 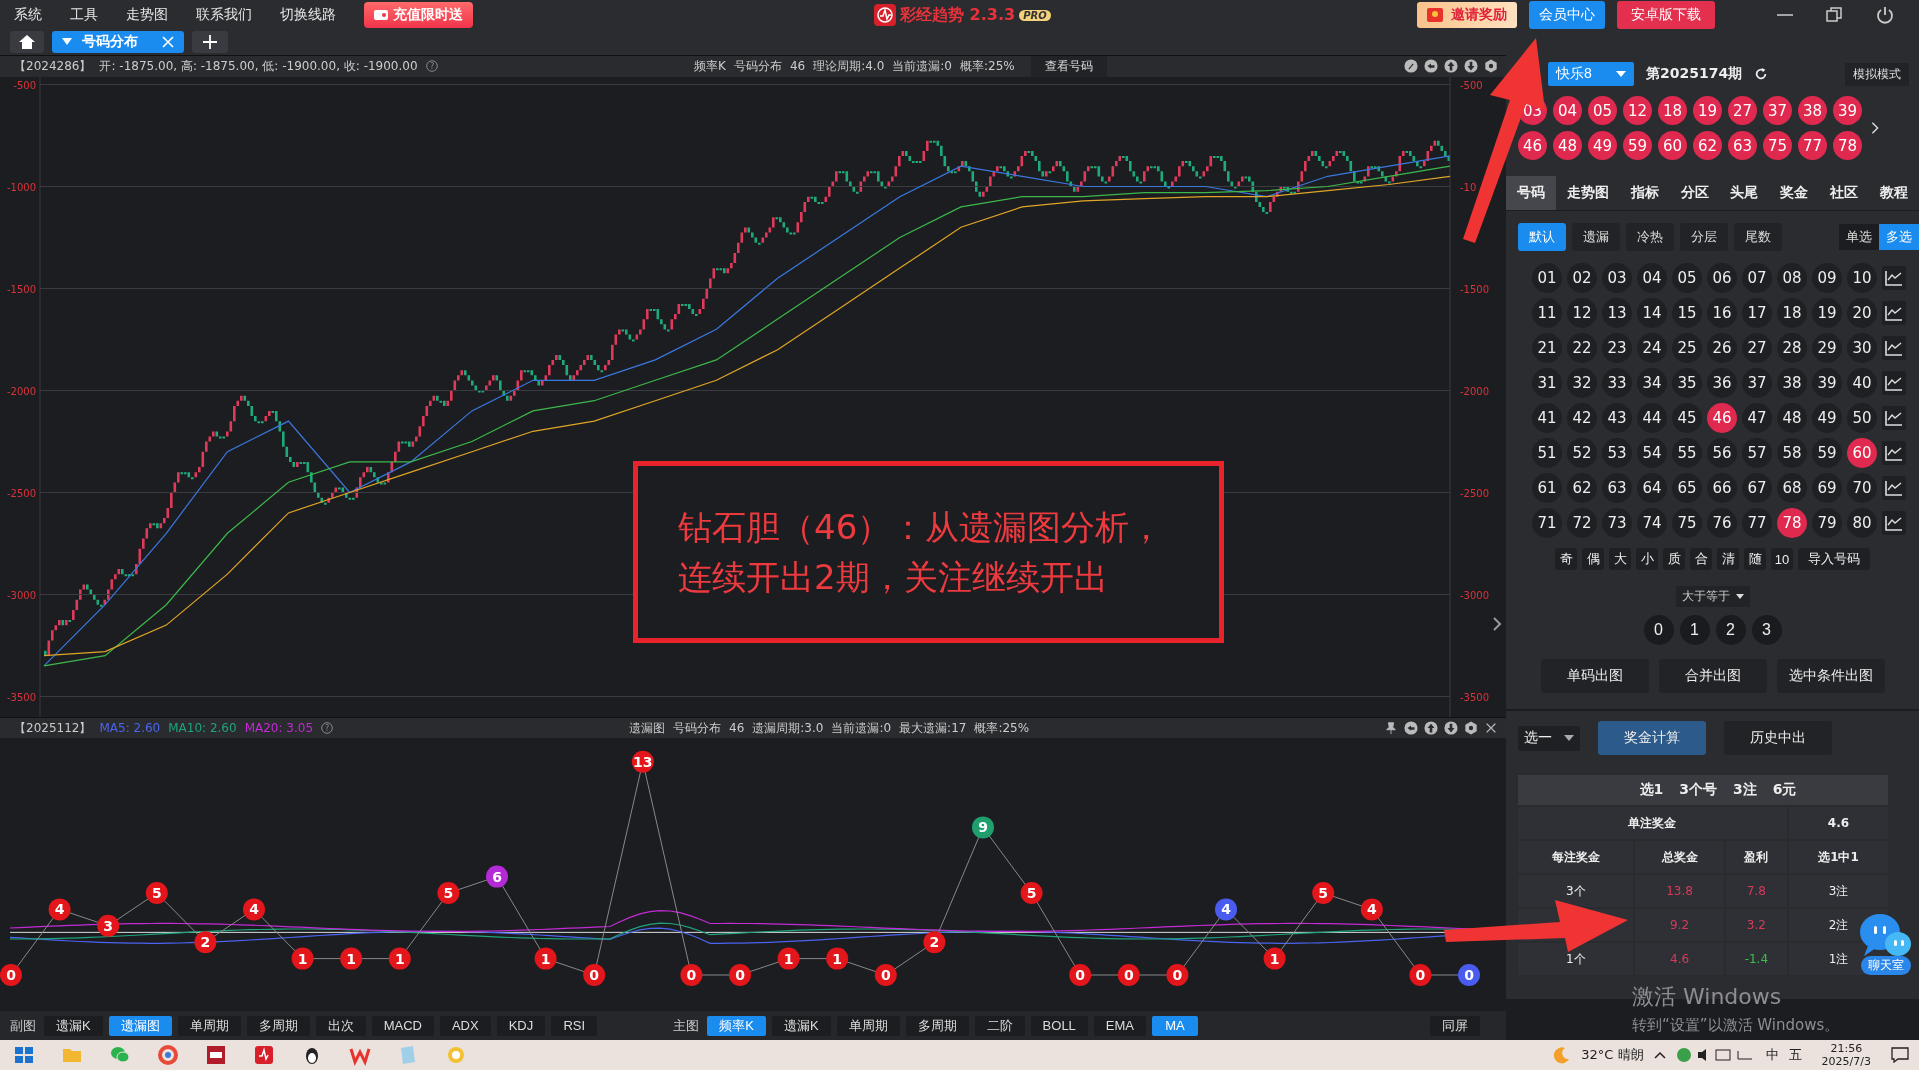 I want to click on compare-dropdown: 大于等于, so click(x=1712, y=596).